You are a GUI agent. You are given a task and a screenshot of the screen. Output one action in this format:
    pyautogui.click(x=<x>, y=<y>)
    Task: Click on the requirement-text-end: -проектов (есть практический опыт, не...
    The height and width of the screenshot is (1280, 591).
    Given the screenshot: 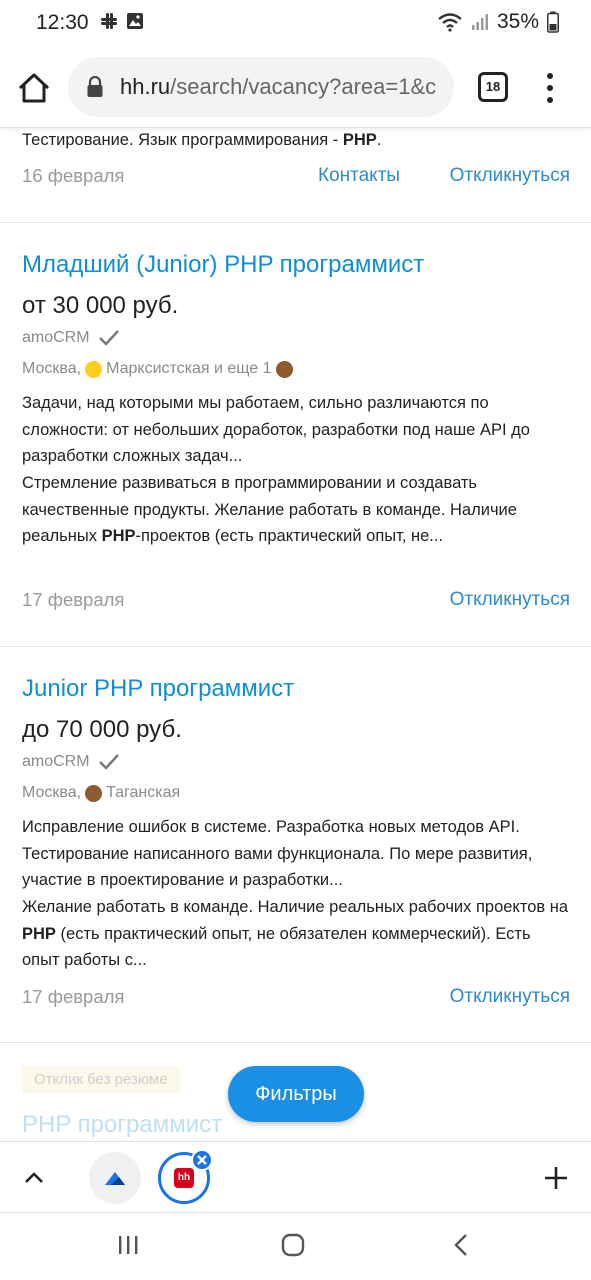 What is the action you would take?
    pyautogui.click(x=289, y=536)
    